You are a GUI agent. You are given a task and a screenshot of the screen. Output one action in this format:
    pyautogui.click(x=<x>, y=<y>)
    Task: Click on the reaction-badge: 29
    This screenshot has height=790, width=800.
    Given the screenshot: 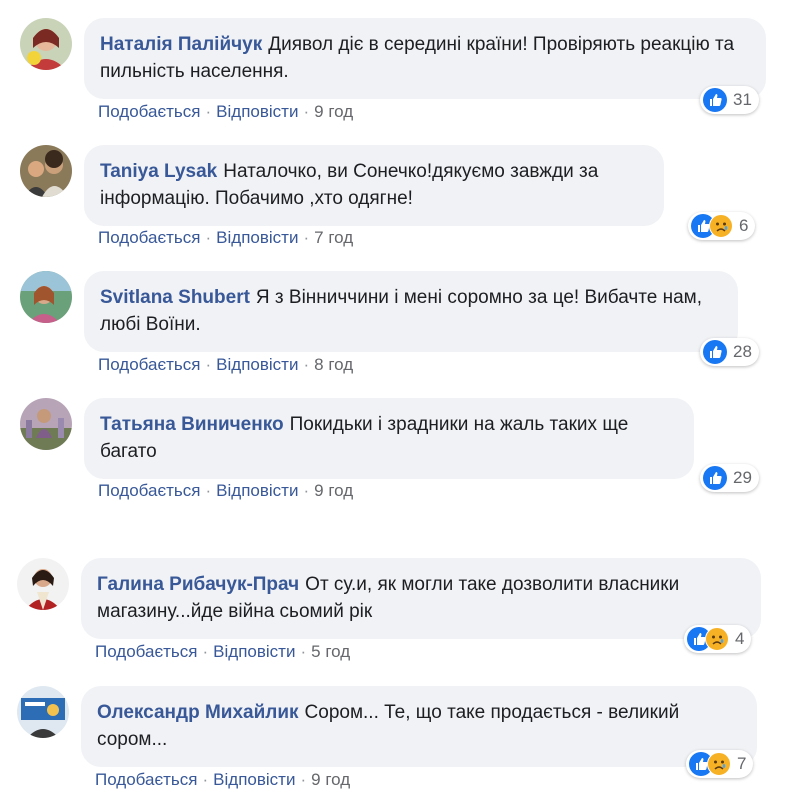 What is the action you would take?
    pyautogui.click(x=729, y=478)
    